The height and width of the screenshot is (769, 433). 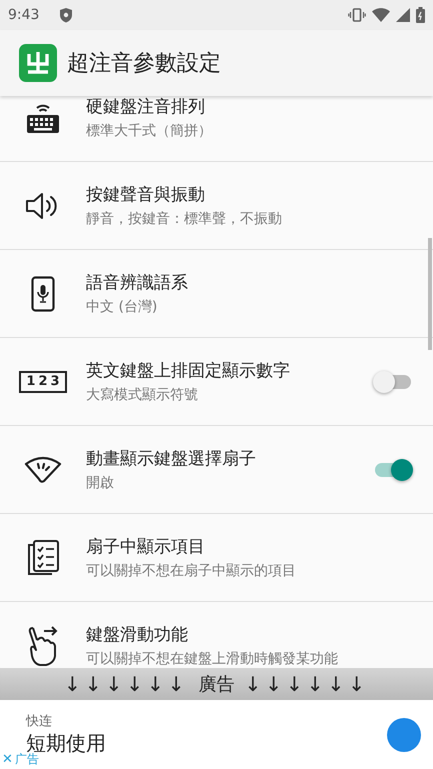 I want to click on settings-item: 按鍵聲音與振動 靜音，按鍵音：標準聲，不振動, so click(x=216, y=206).